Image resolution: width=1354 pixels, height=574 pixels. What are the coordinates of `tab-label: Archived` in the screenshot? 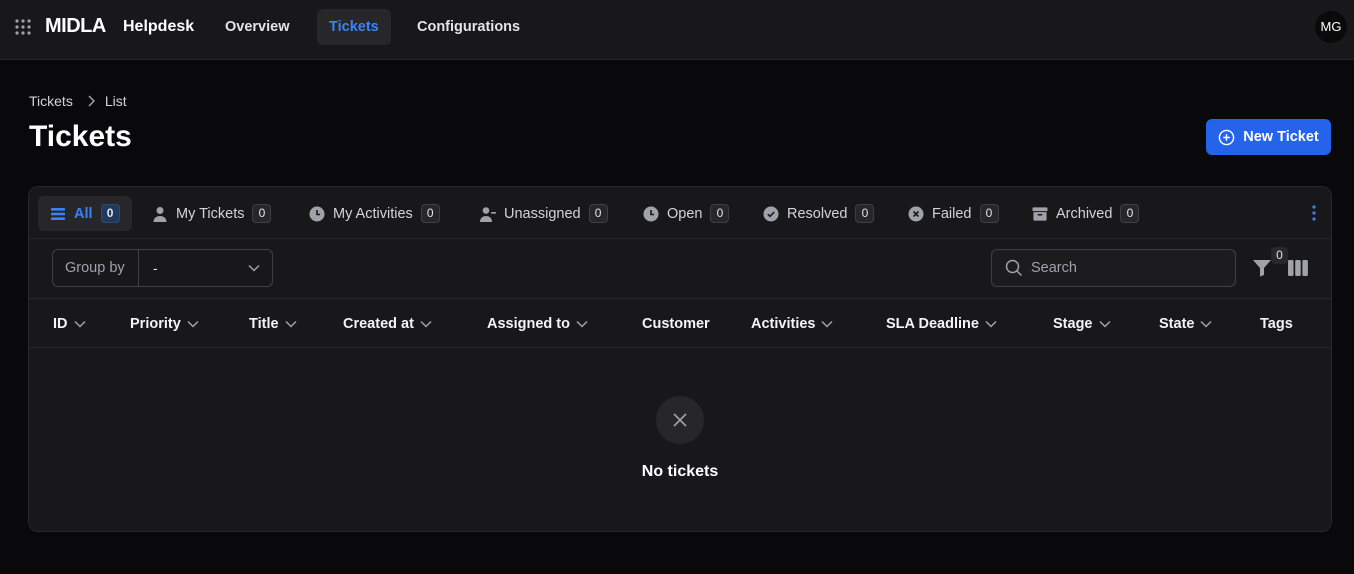 It's located at (1084, 213).